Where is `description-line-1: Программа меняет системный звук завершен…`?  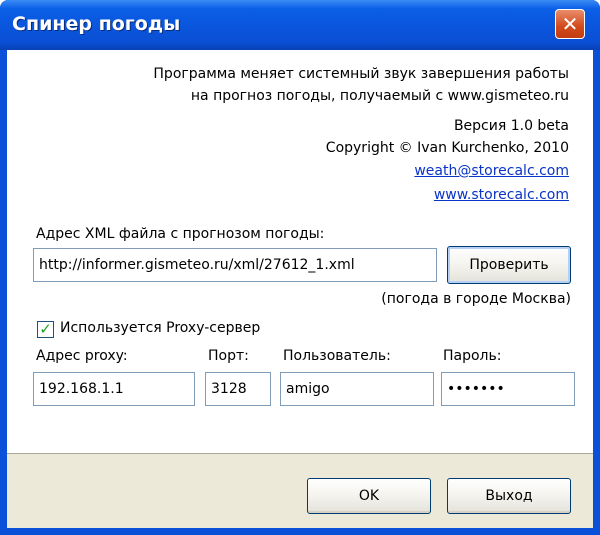
description-line-1: Программа меняет системный звук завершен… is located at coordinates (361, 74).